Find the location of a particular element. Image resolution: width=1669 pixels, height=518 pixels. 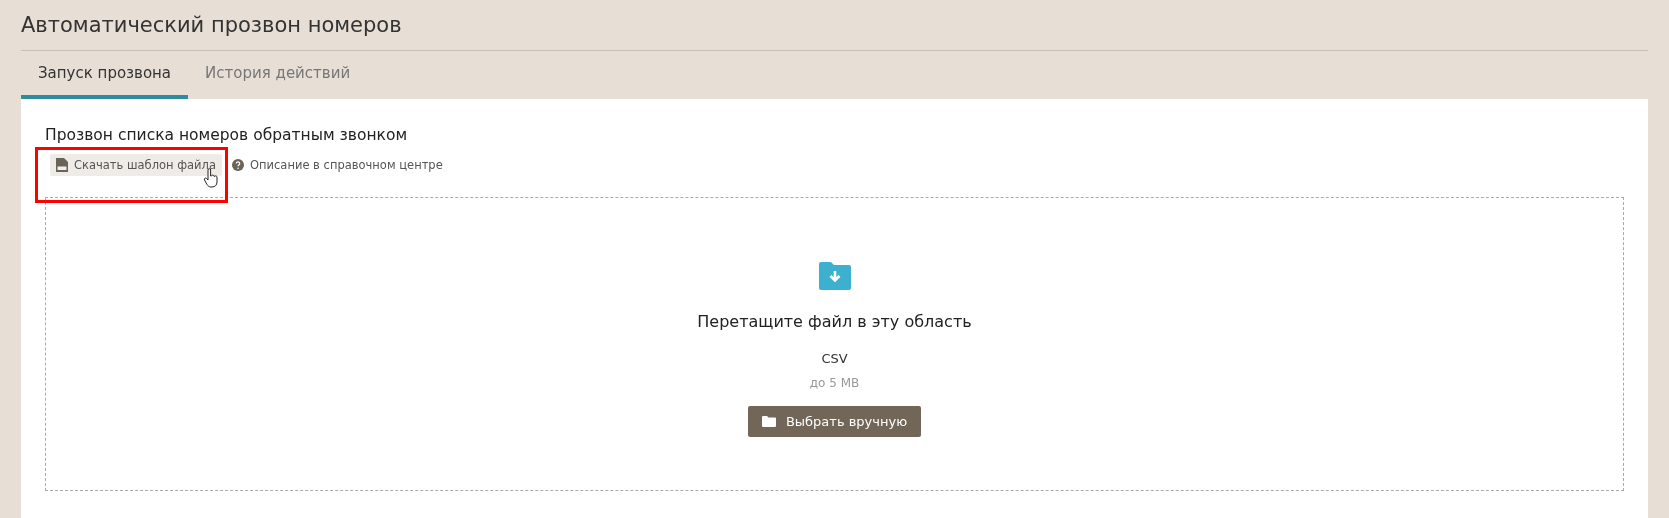

help-center-link: Описание в справочном центре is located at coordinates (337, 165).